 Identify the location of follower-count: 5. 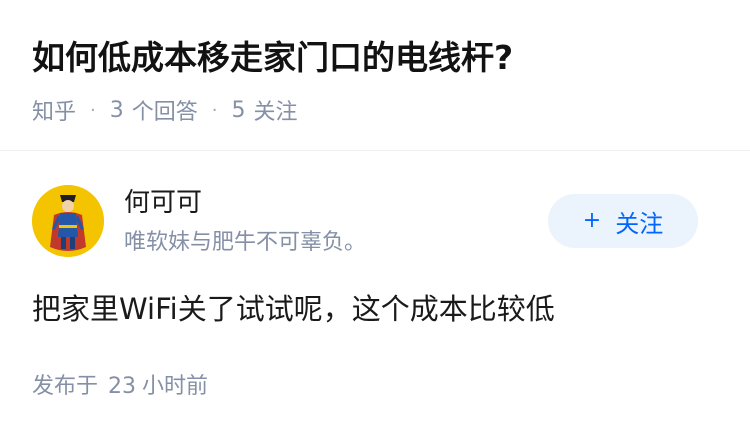
(238, 110).